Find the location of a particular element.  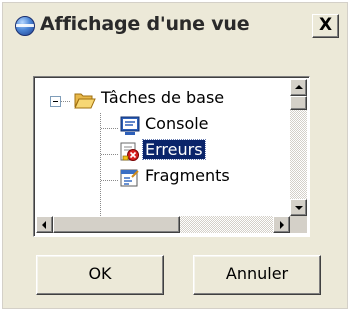

vertical-scroll-track is located at coordinates (298, 147).